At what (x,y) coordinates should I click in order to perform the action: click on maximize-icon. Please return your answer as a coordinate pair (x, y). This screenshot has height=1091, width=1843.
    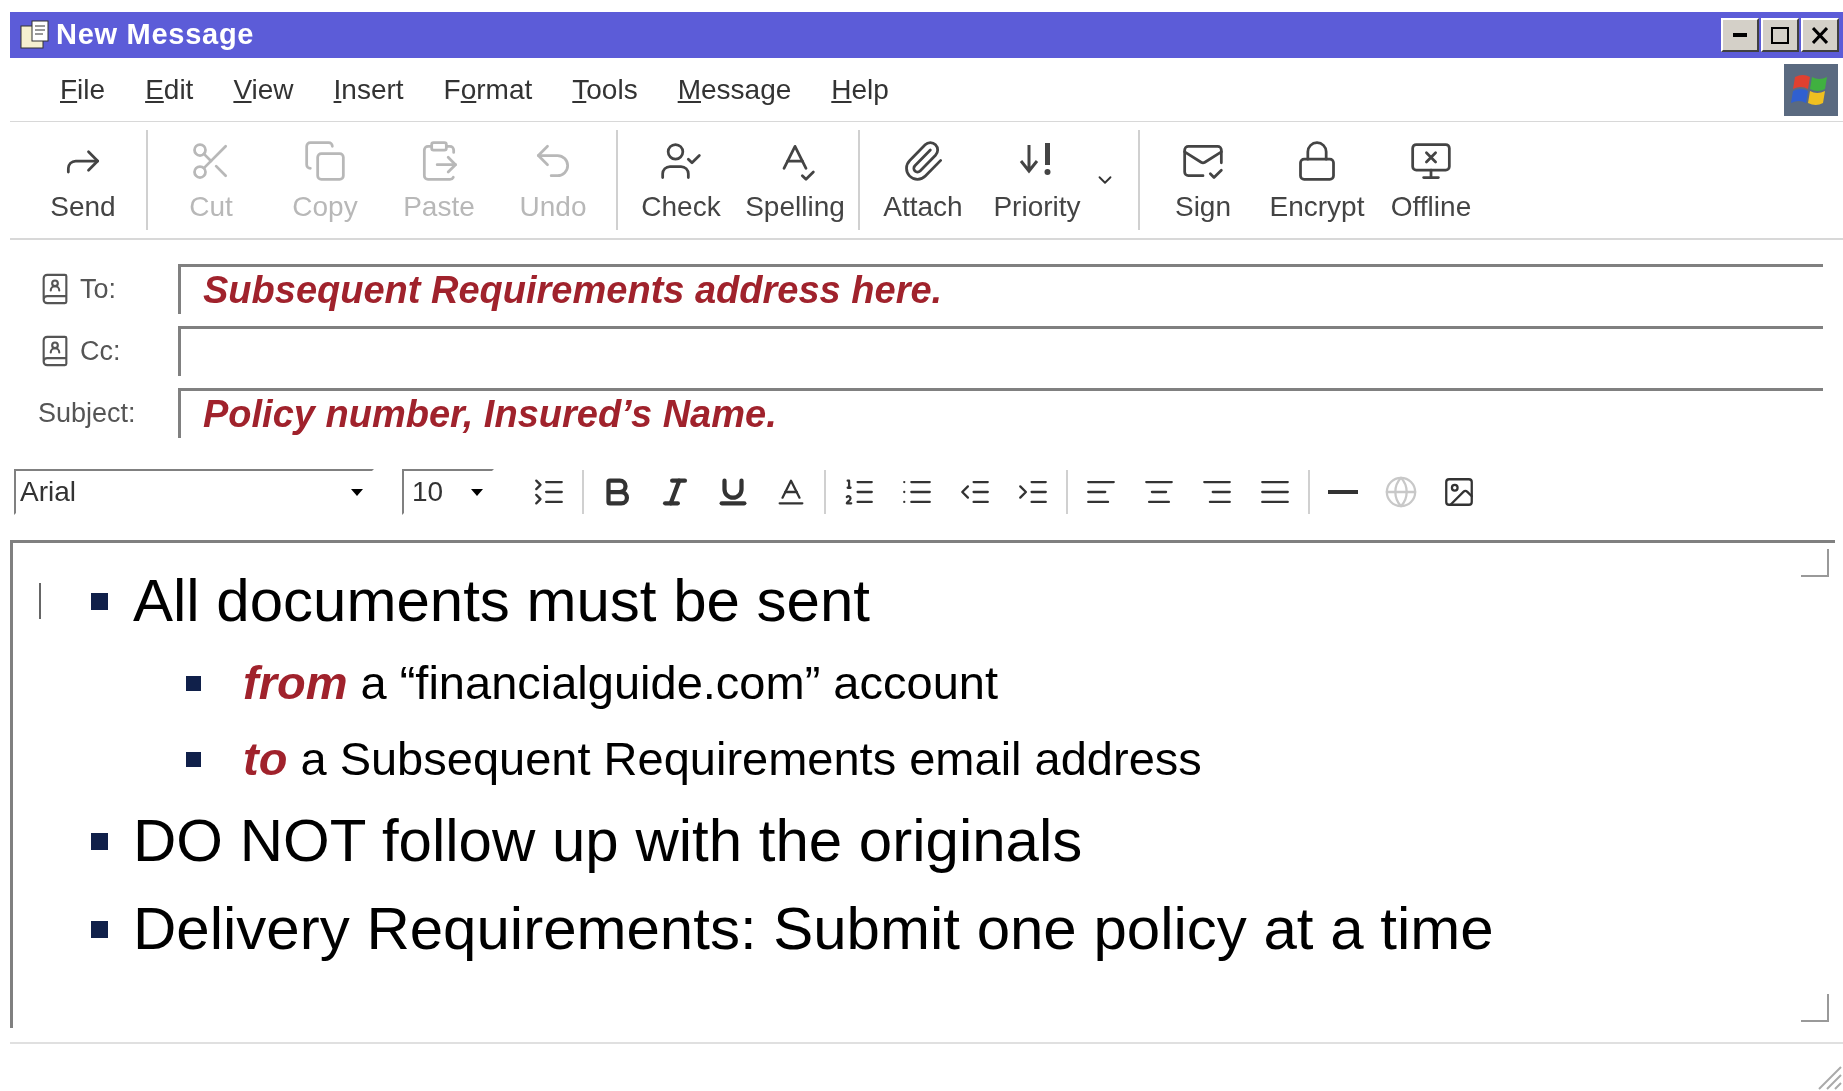
    Looking at the image, I should click on (1780, 35).